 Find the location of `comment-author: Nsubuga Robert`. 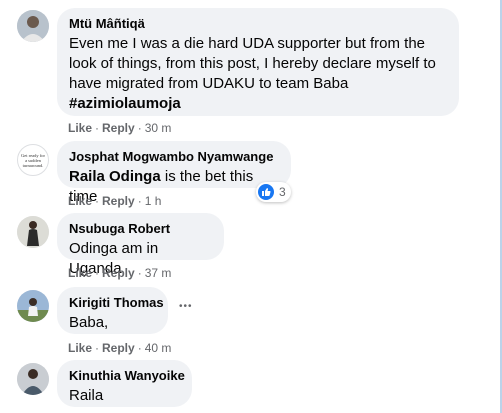

comment-author: Nsubuga Robert is located at coordinates (140, 229).